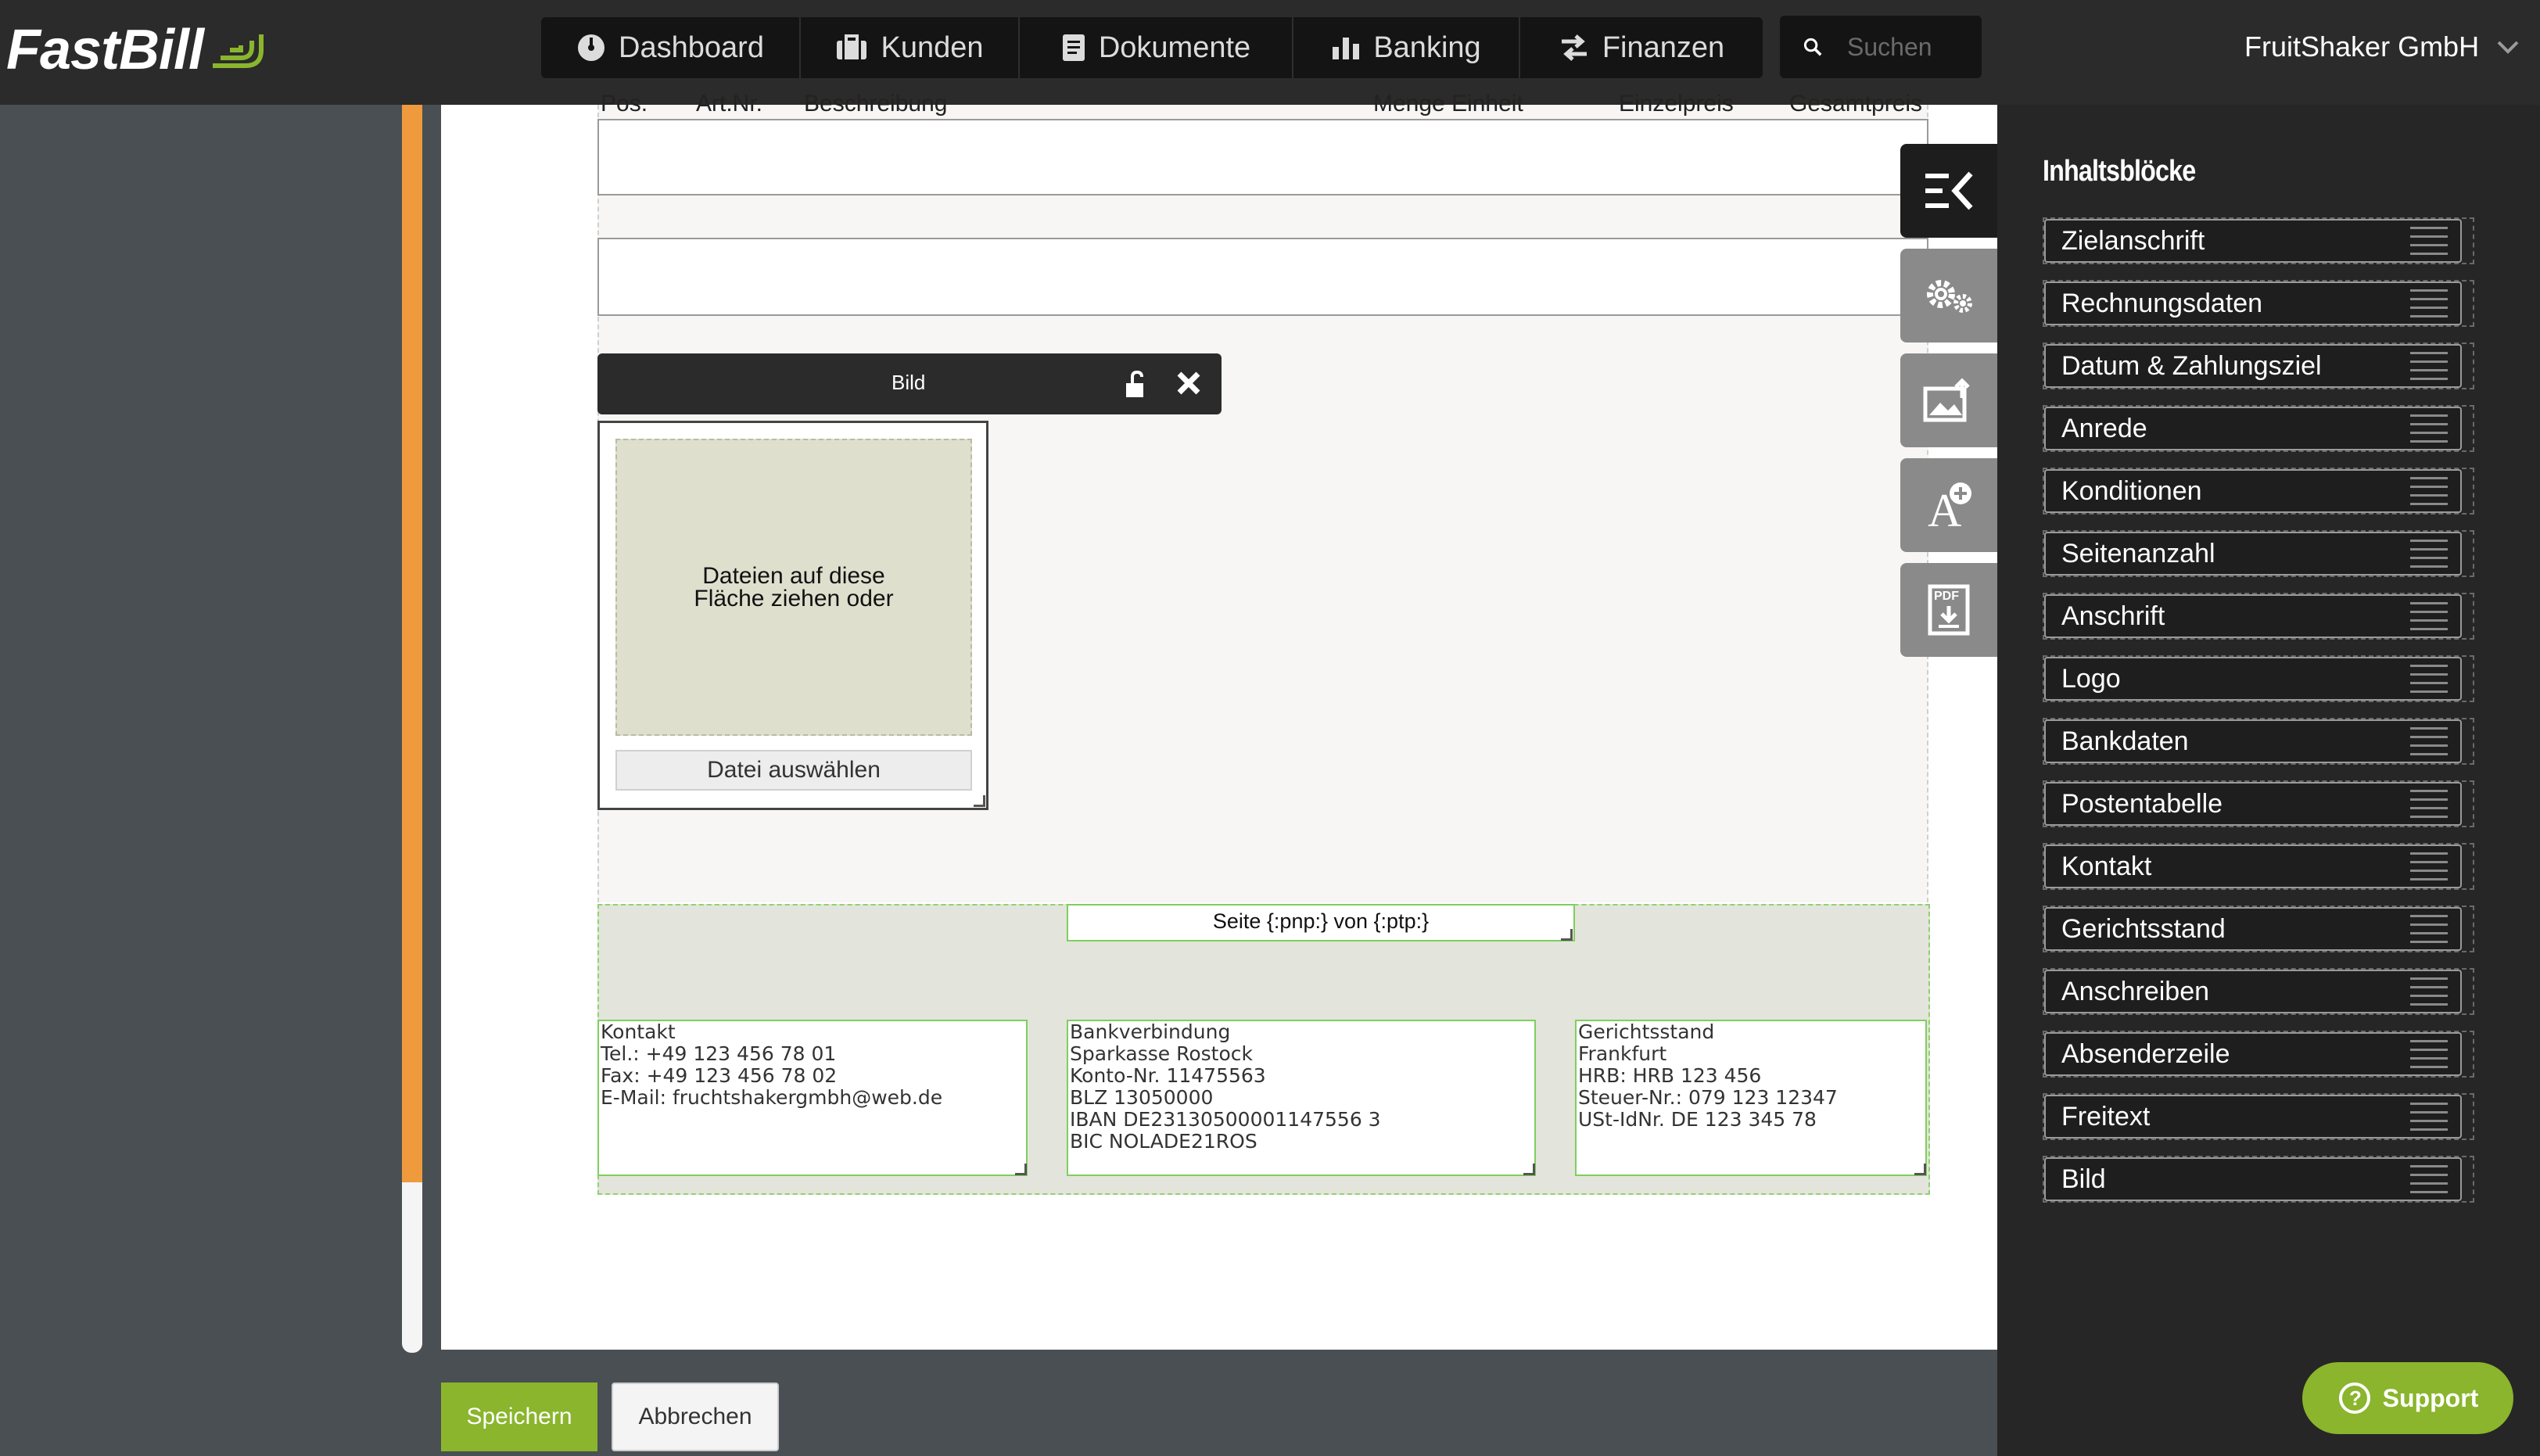 Image resolution: width=2540 pixels, height=1456 pixels. I want to click on nav-dokumente: Dokumente, so click(1156, 47).